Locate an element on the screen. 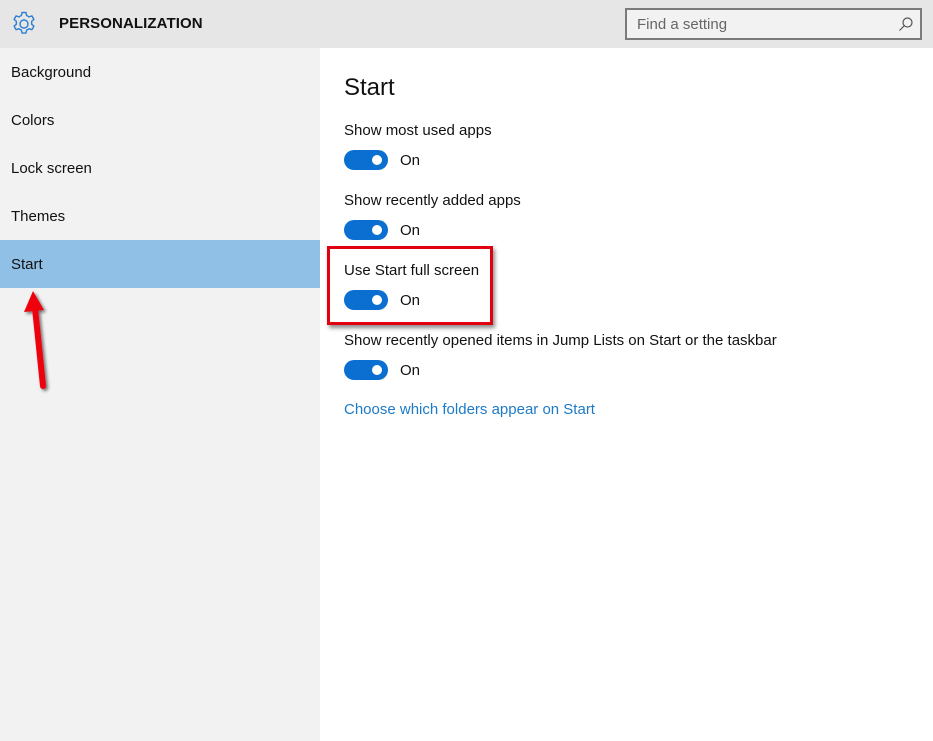 The width and height of the screenshot is (933, 741). page-title: Start is located at coordinates (369, 87).